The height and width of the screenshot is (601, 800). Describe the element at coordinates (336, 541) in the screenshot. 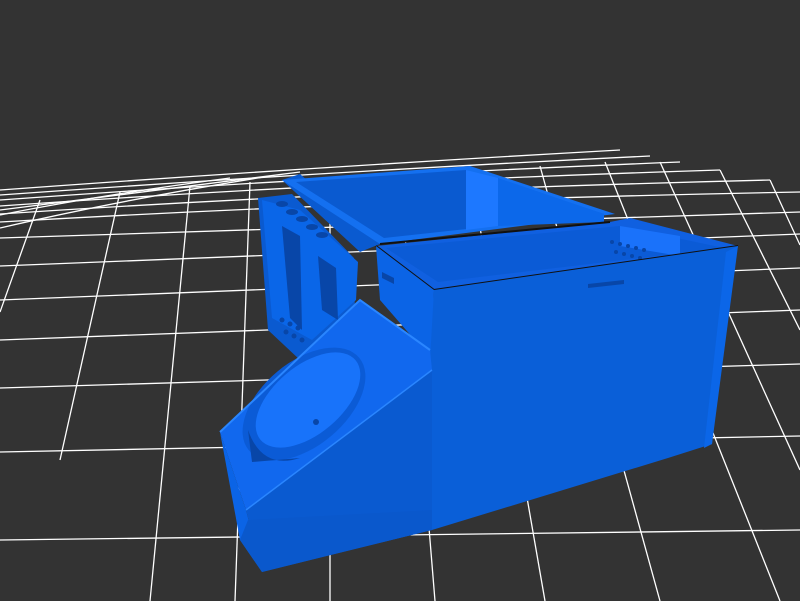

I see `ramp-front-bottom` at that location.